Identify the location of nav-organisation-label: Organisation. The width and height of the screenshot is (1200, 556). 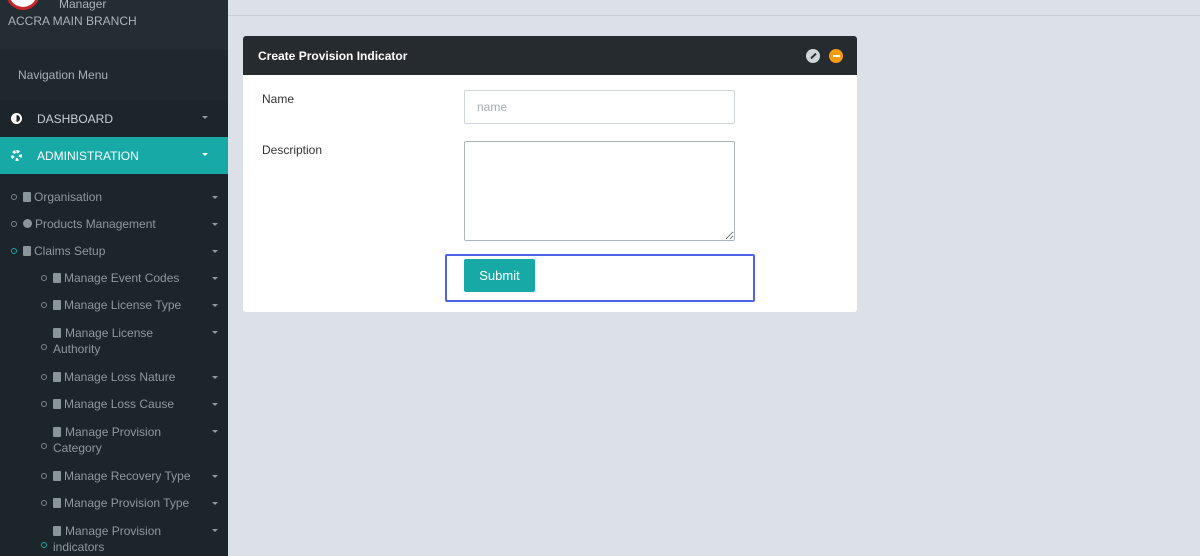
(68, 196).